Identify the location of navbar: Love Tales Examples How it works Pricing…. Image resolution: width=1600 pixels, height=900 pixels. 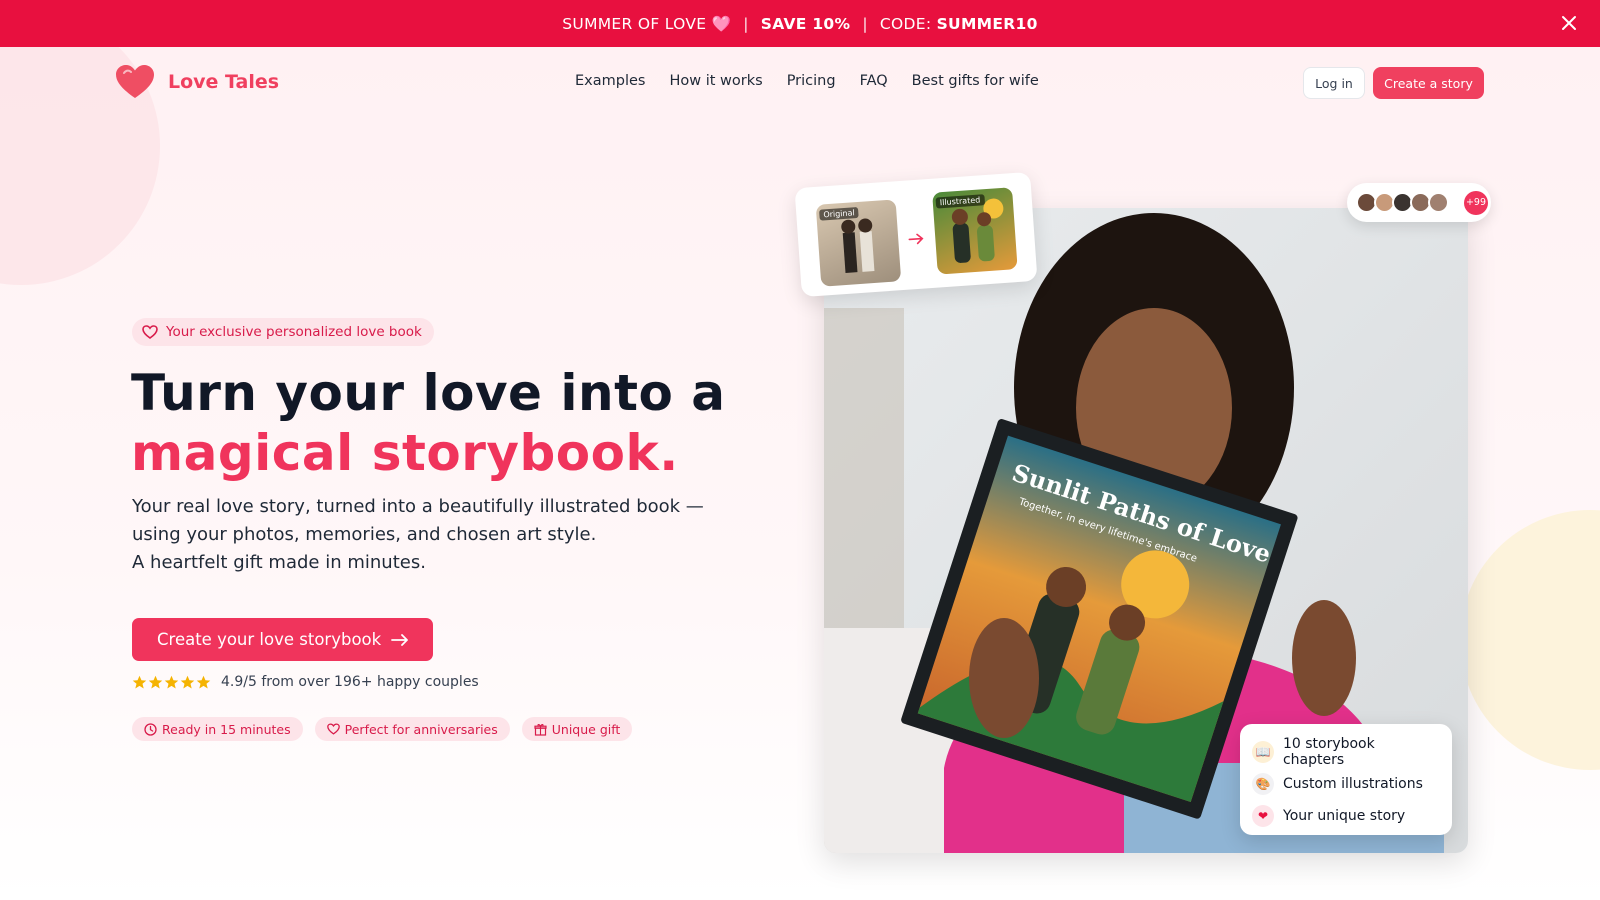
(800, 83).